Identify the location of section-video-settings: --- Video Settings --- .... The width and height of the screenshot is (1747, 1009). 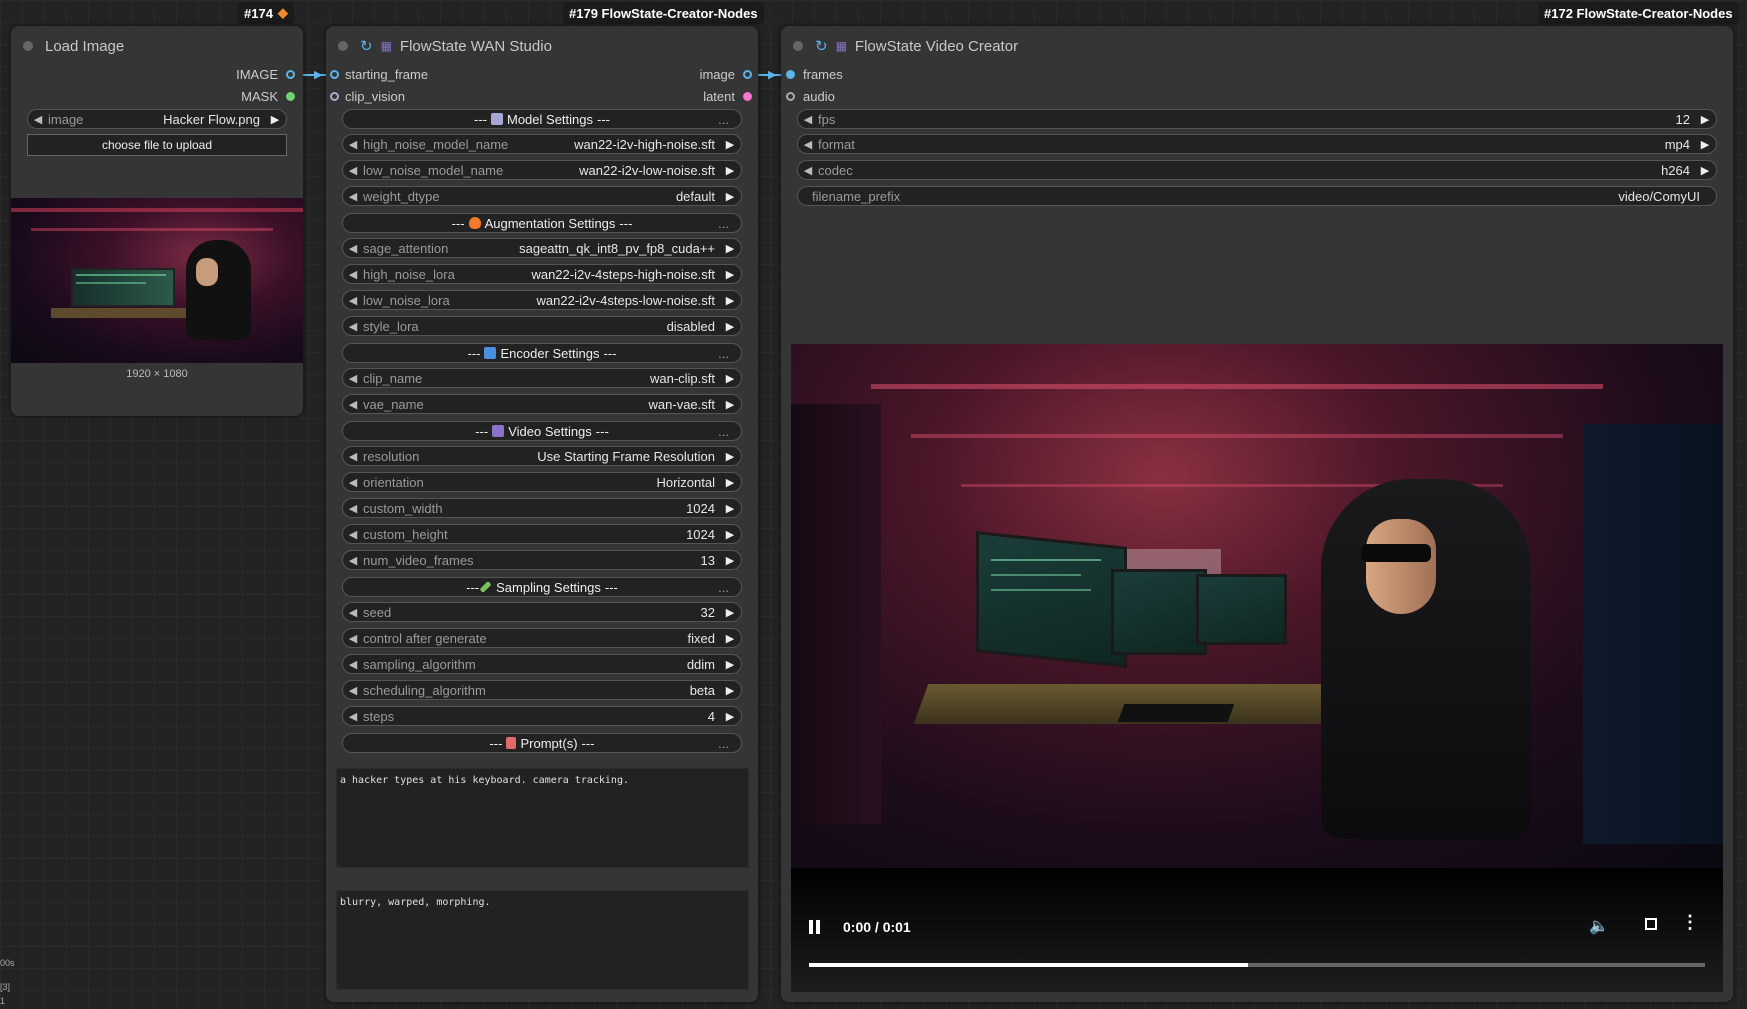
(542, 431).